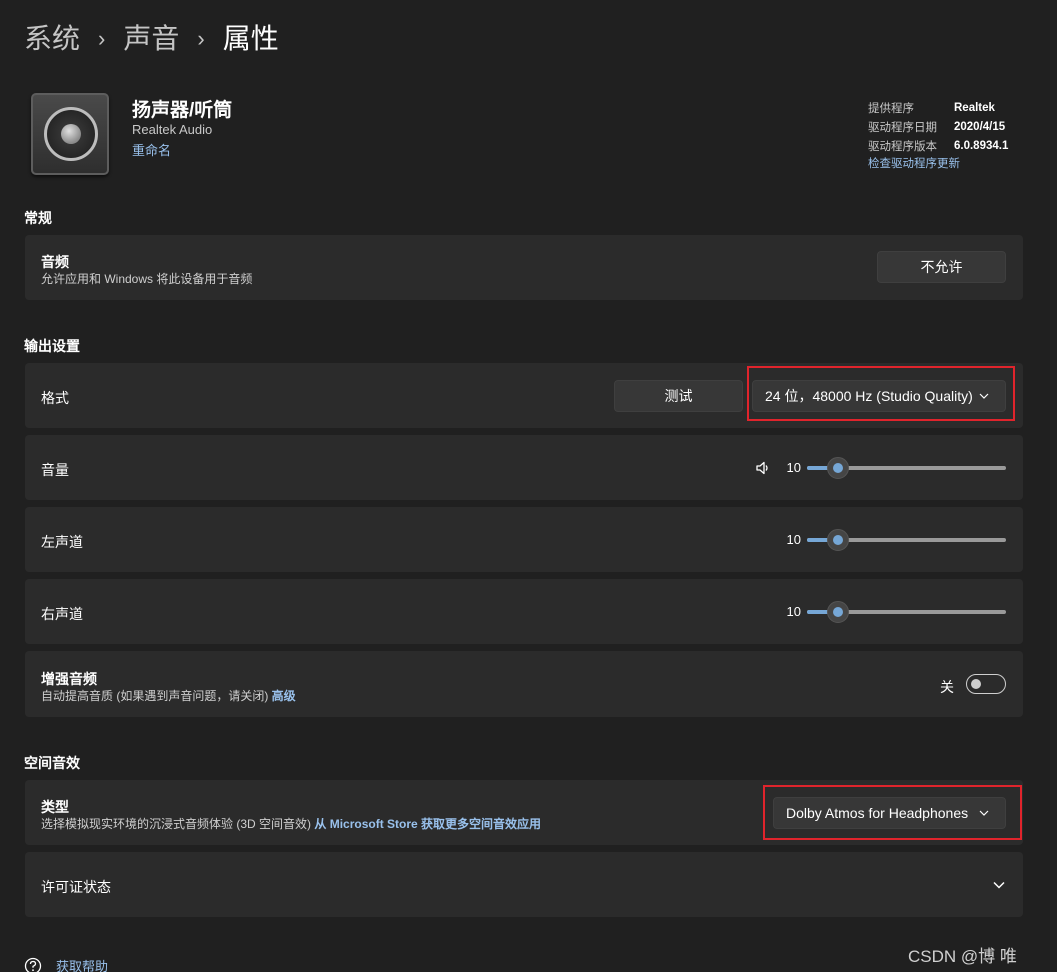 This screenshot has width=1057, height=972. I want to click on advanced-link: 高级, so click(284, 696).